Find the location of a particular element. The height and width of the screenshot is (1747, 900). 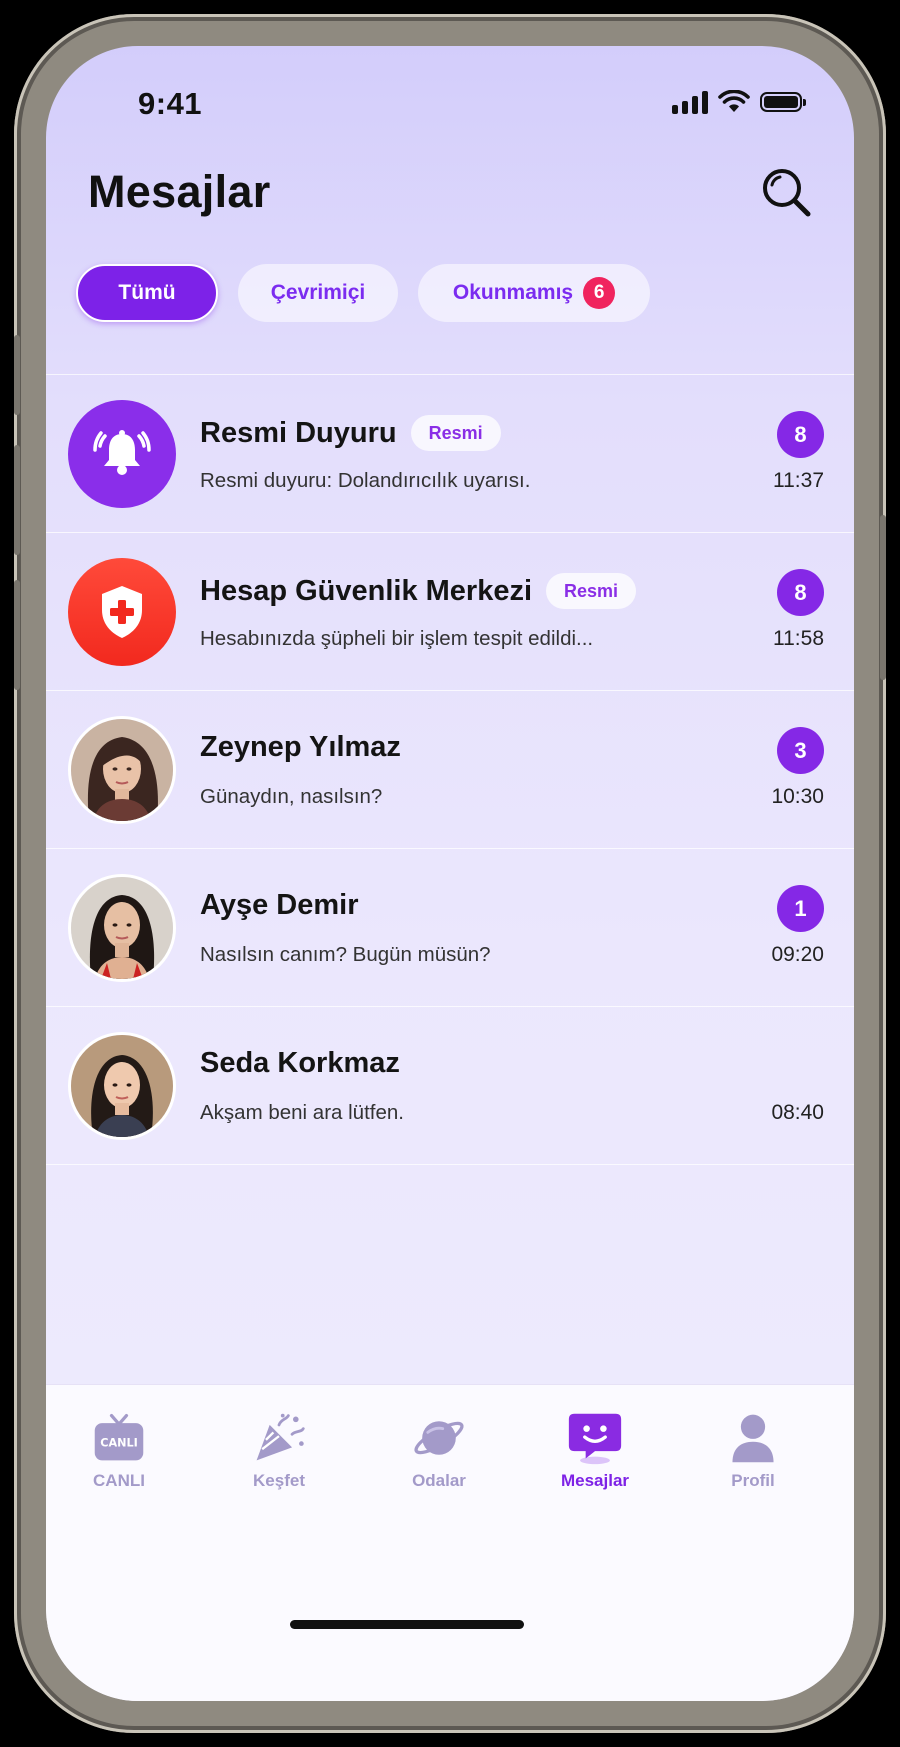

bell-icon is located at coordinates (122, 452).